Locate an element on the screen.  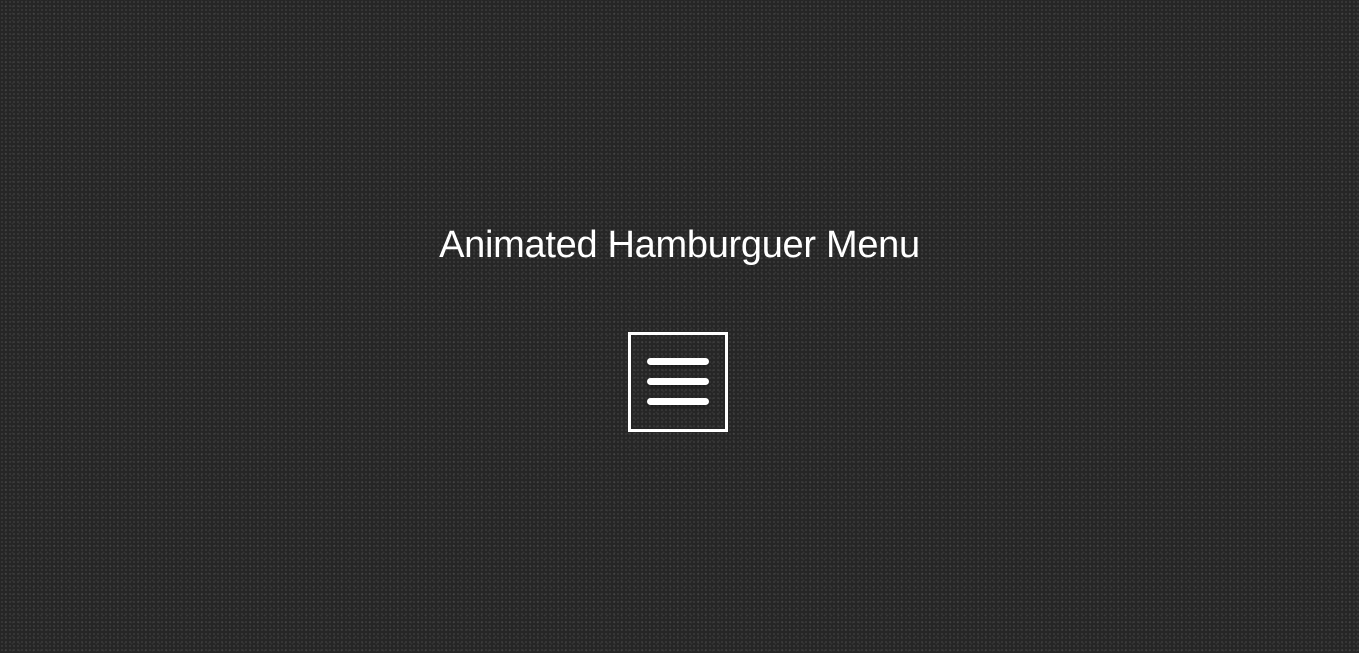
hamburger-bar-top is located at coordinates (678, 361).